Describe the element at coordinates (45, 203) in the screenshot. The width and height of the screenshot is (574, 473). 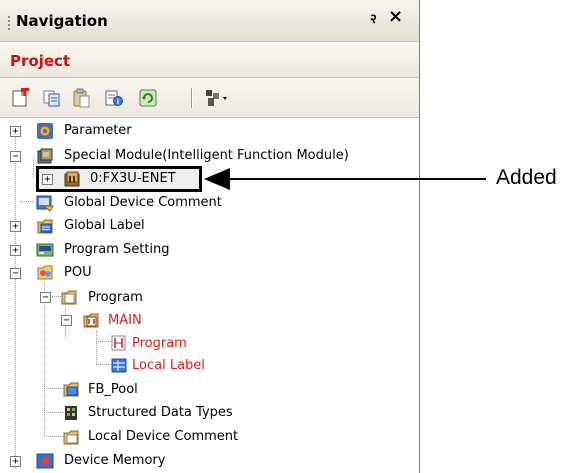
I see `global-device-comment-icon` at that location.